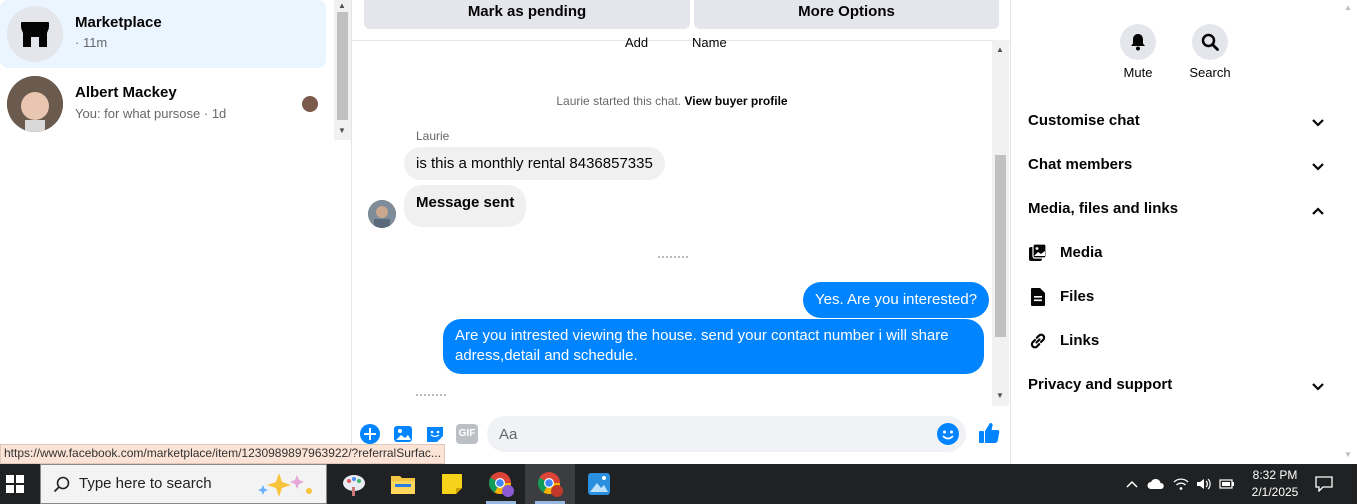 The height and width of the screenshot is (504, 1357). I want to click on chevron-down-icon, so click(1318, 167).